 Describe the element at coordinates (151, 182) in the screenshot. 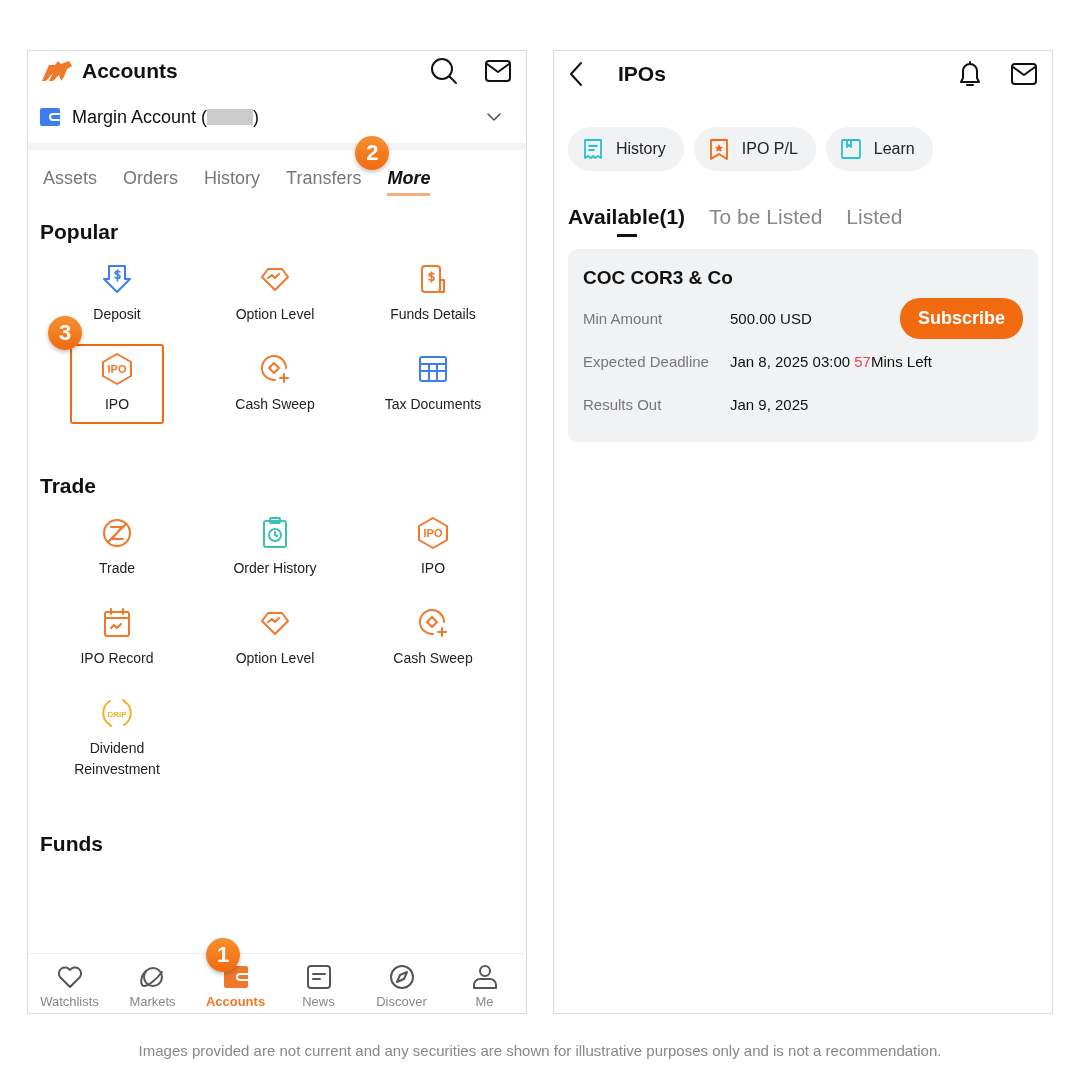

I see `tab: Orders` at that location.